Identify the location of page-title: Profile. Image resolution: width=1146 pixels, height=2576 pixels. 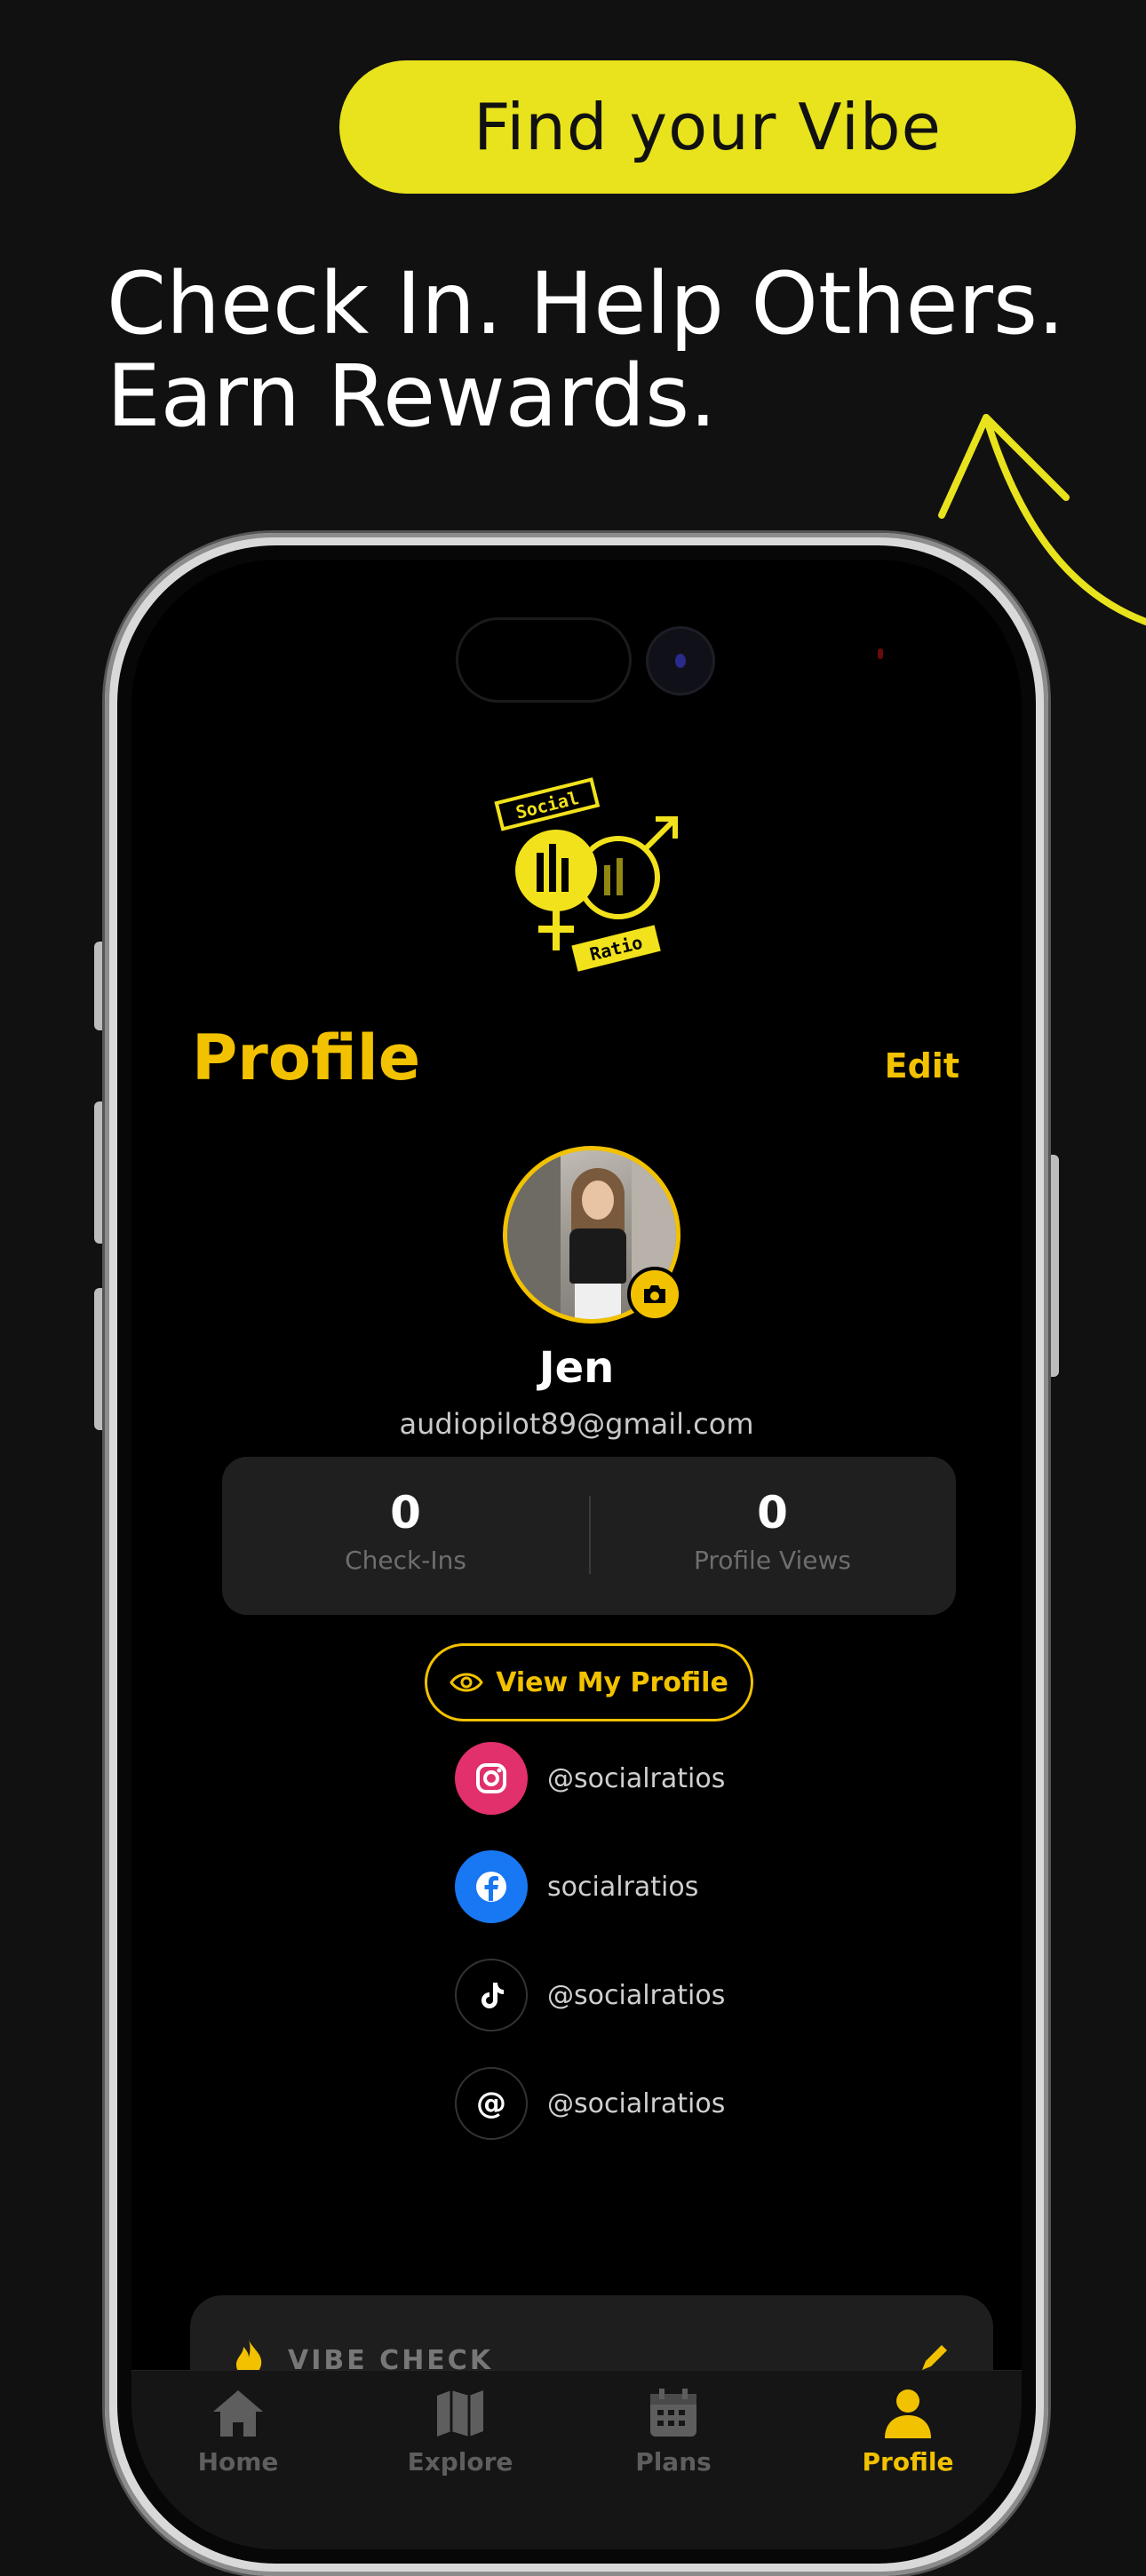
(306, 1058).